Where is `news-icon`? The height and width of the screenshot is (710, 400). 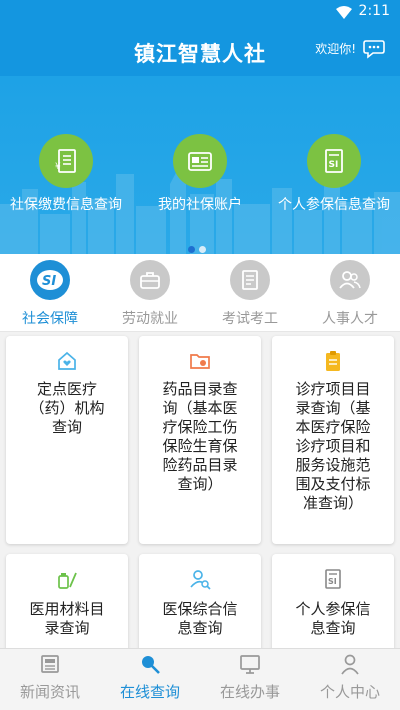 news-icon is located at coordinates (50, 665).